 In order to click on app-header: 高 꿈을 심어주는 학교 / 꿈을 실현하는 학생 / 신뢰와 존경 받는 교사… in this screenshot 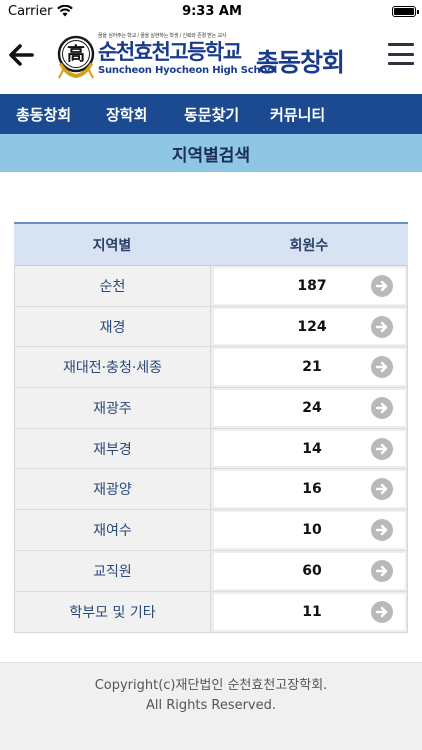, I will do `click(211, 58)`.